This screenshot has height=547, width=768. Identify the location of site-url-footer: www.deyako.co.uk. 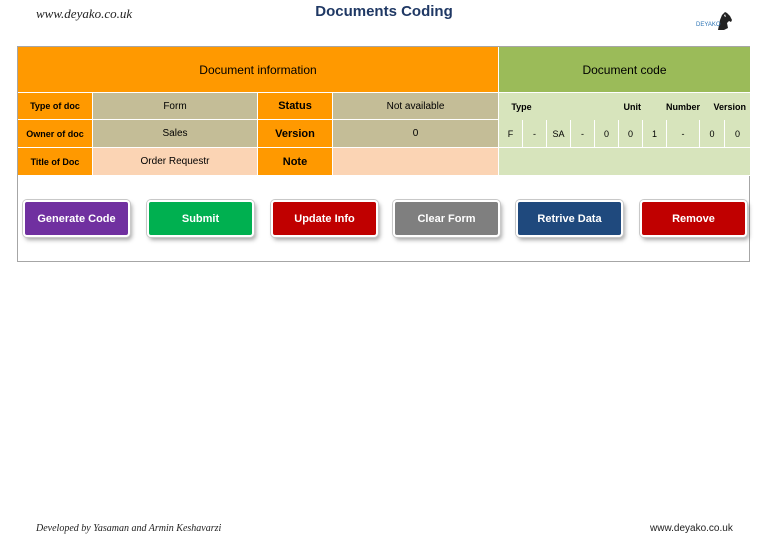
(691, 528).